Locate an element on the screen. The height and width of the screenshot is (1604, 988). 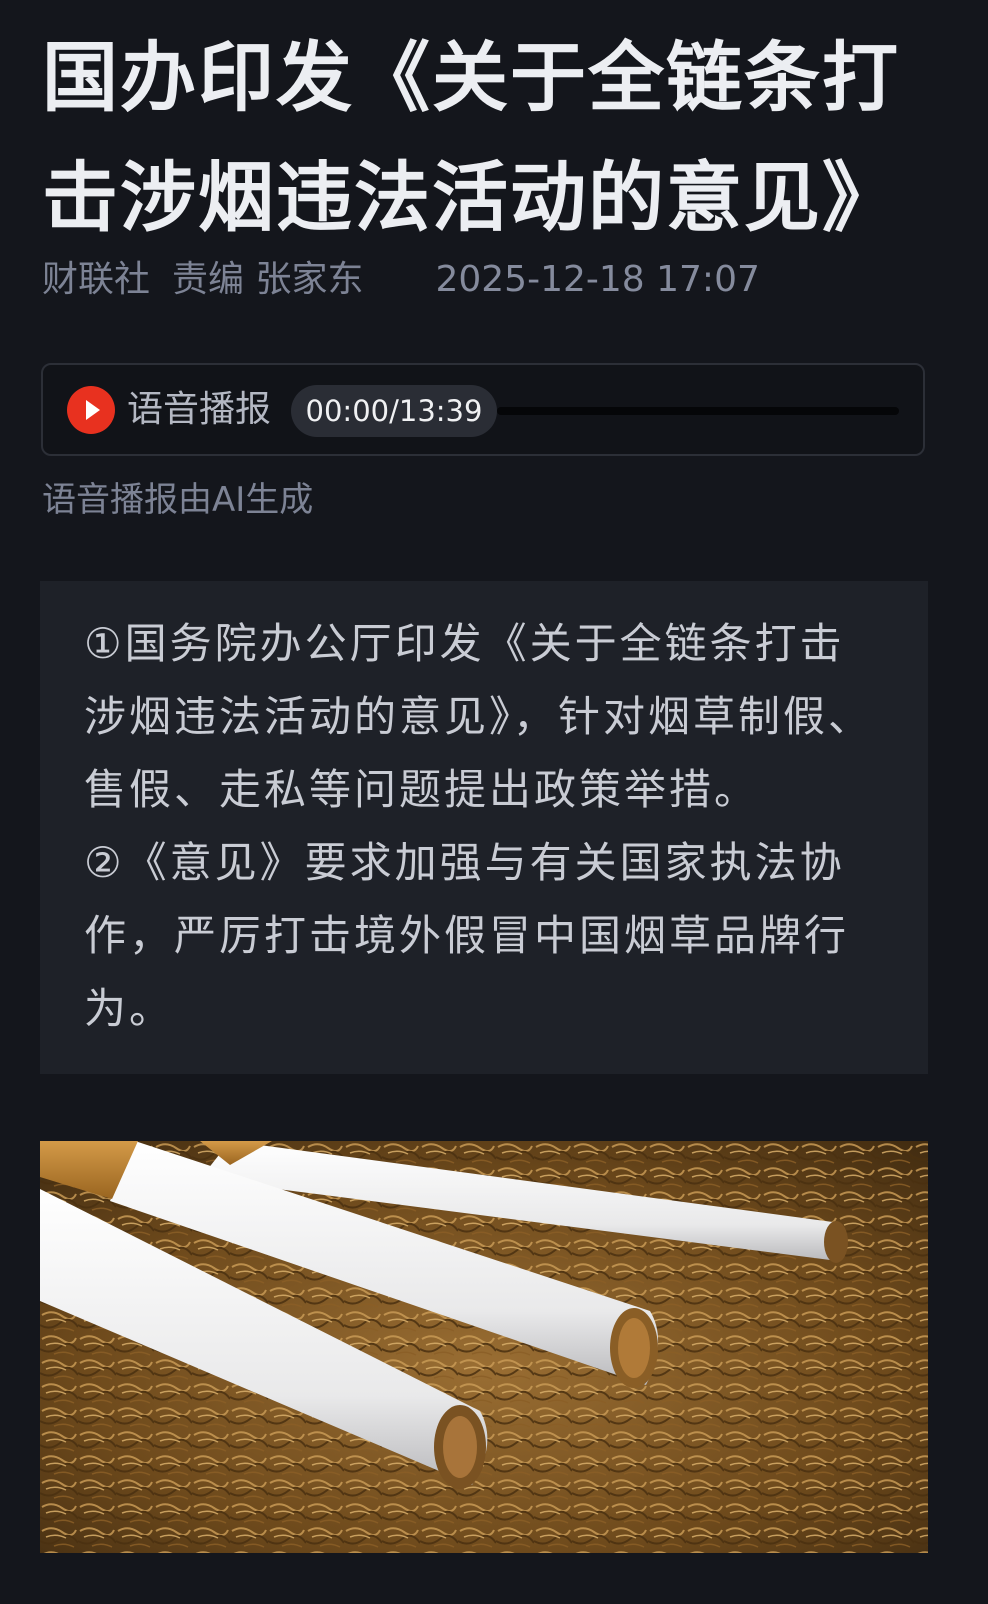
article-timestamp: 2025-12-18 17:07 is located at coordinates (597, 279).